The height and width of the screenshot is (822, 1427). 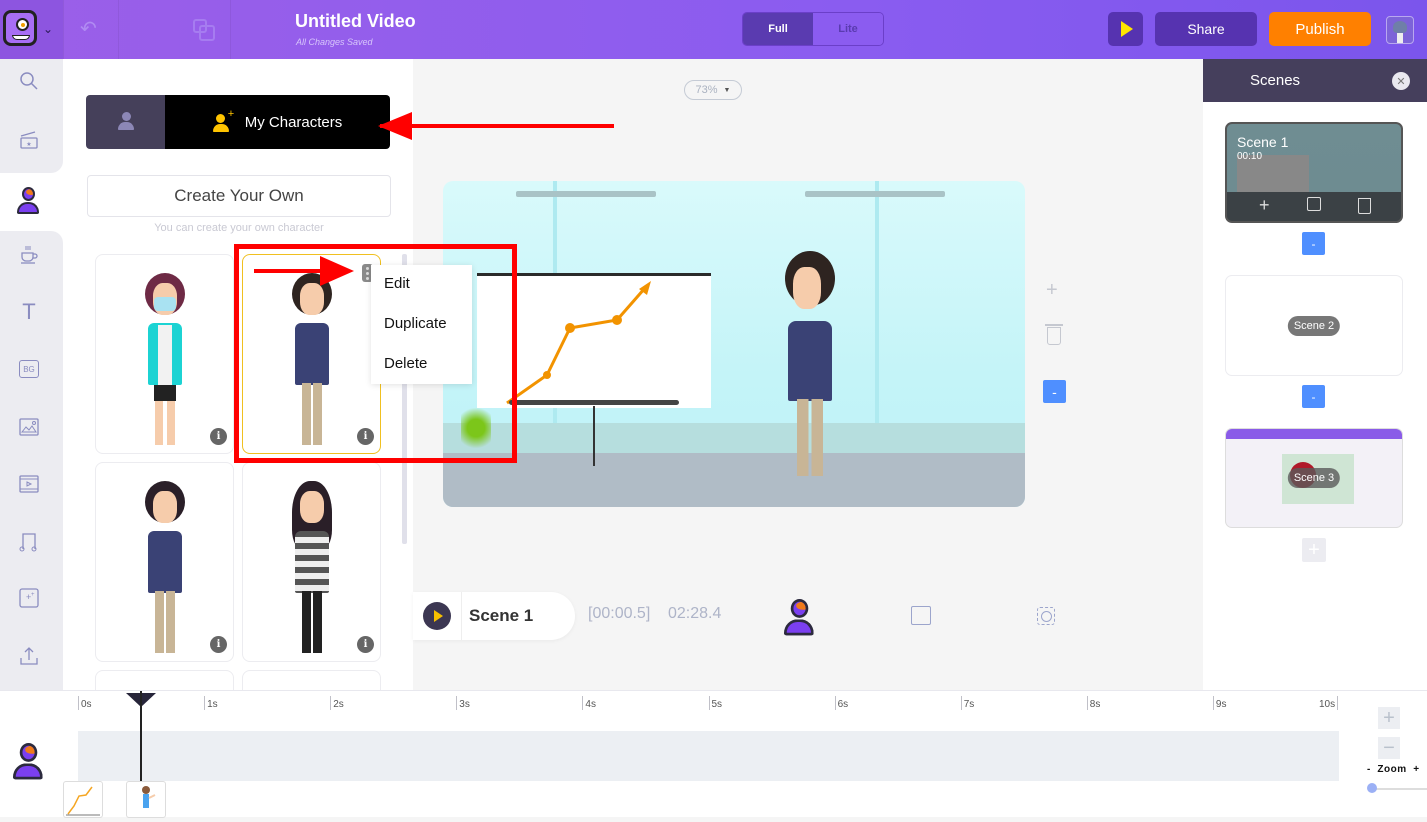 What do you see at coordinates (83, 799) in the screenshot?
I see `timeline-item-chart` at bounding box center [83, 799].